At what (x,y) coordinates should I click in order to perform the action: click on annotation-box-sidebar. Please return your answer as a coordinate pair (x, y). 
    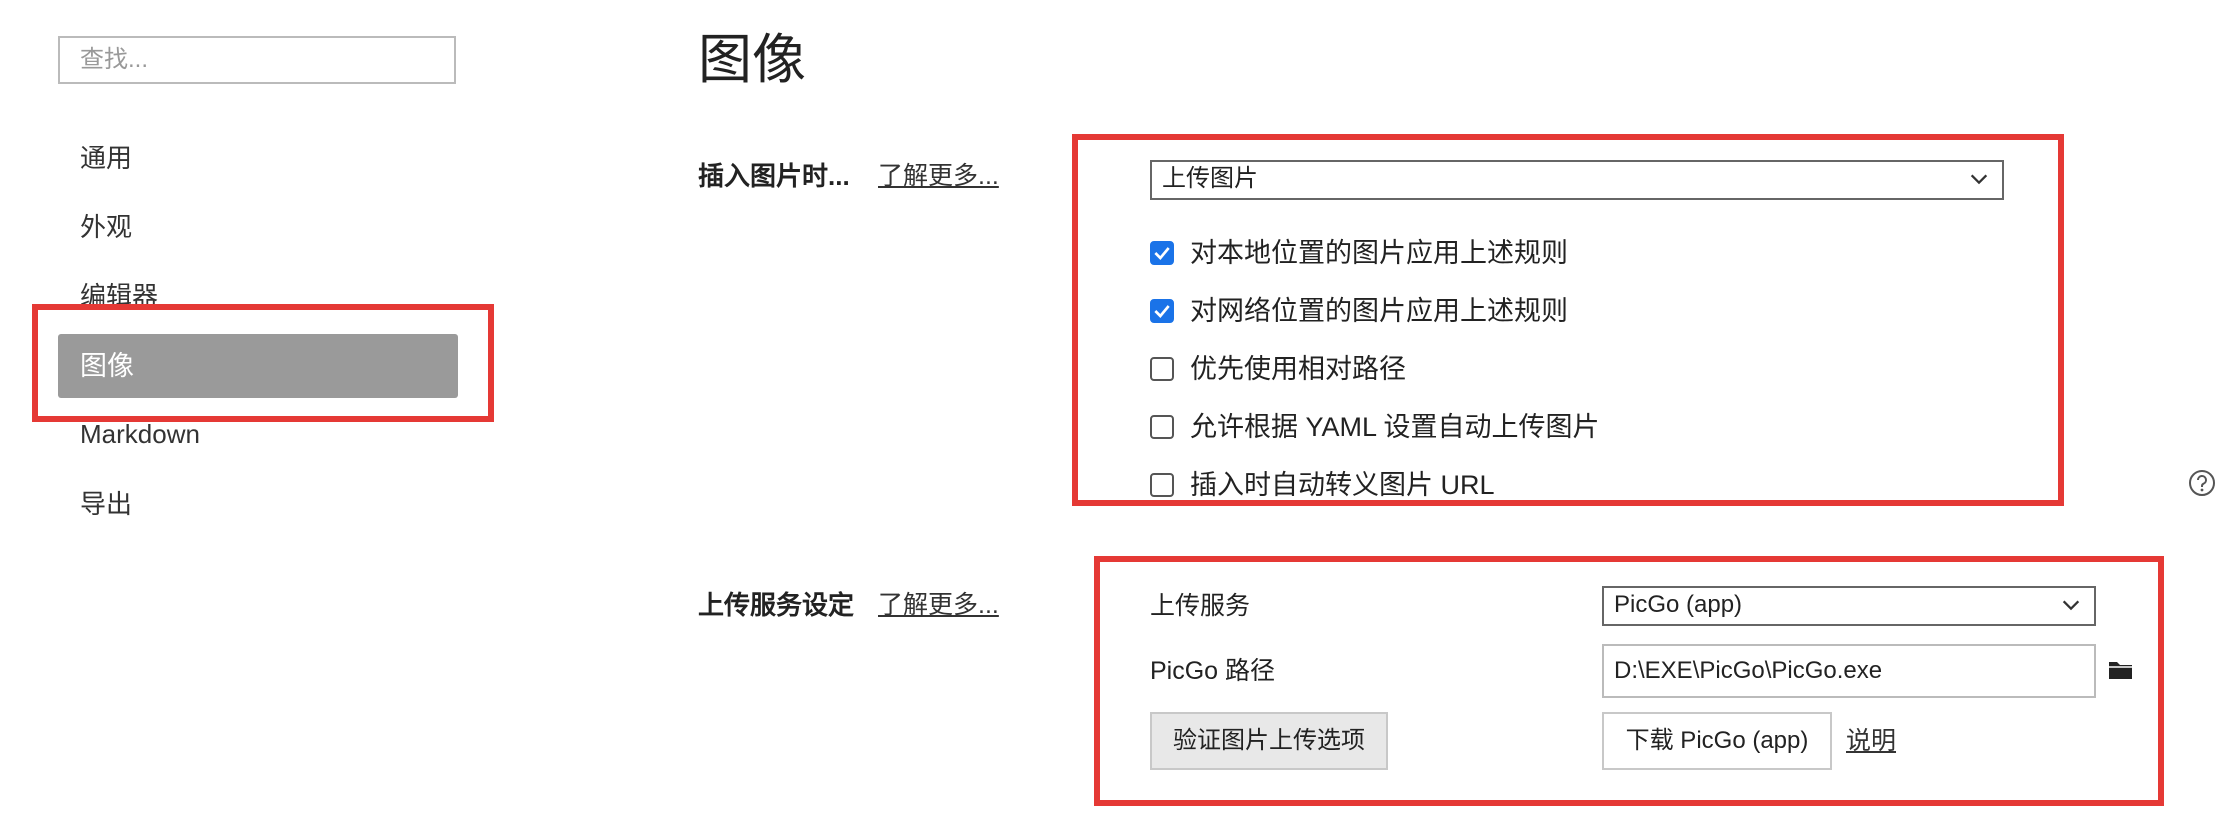
    Looking at the image, I should click on (263, 363).